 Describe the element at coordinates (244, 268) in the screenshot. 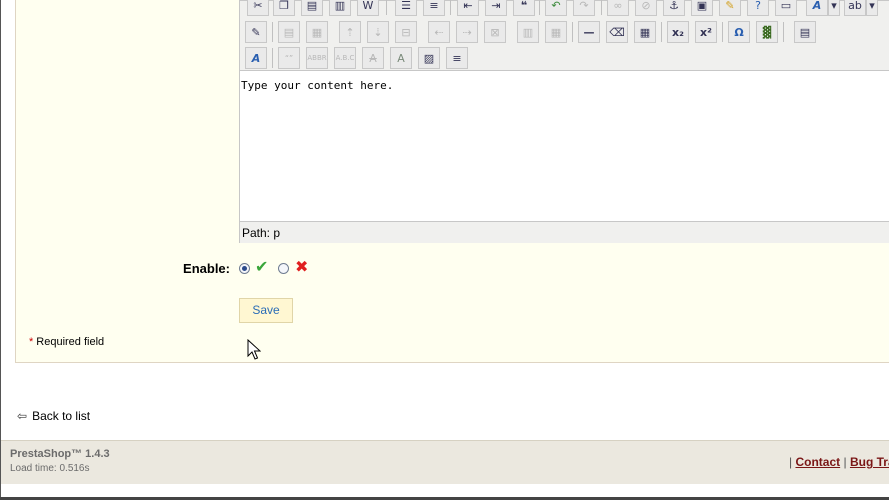

I see `enable-yes-radio` at that location.